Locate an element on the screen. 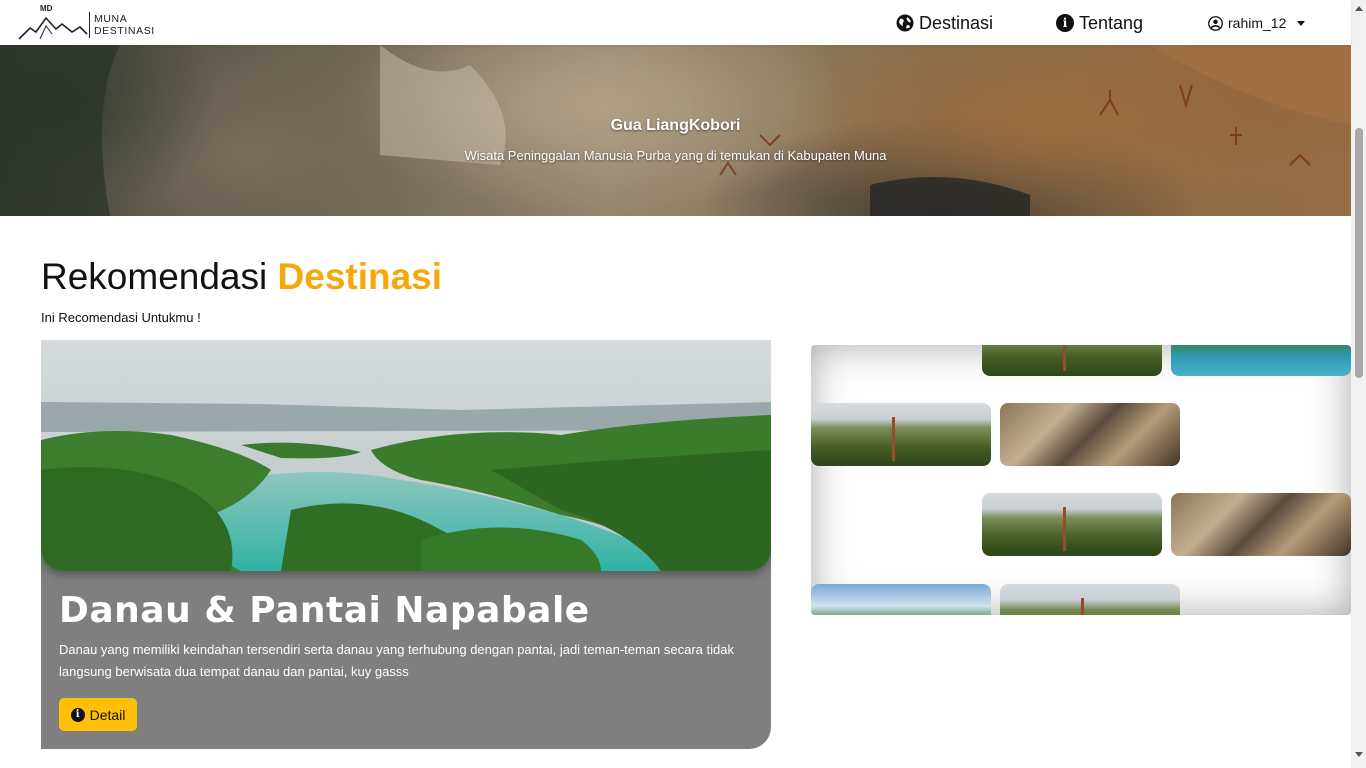  page-scrollbar is located at coordinates (1358, 384).